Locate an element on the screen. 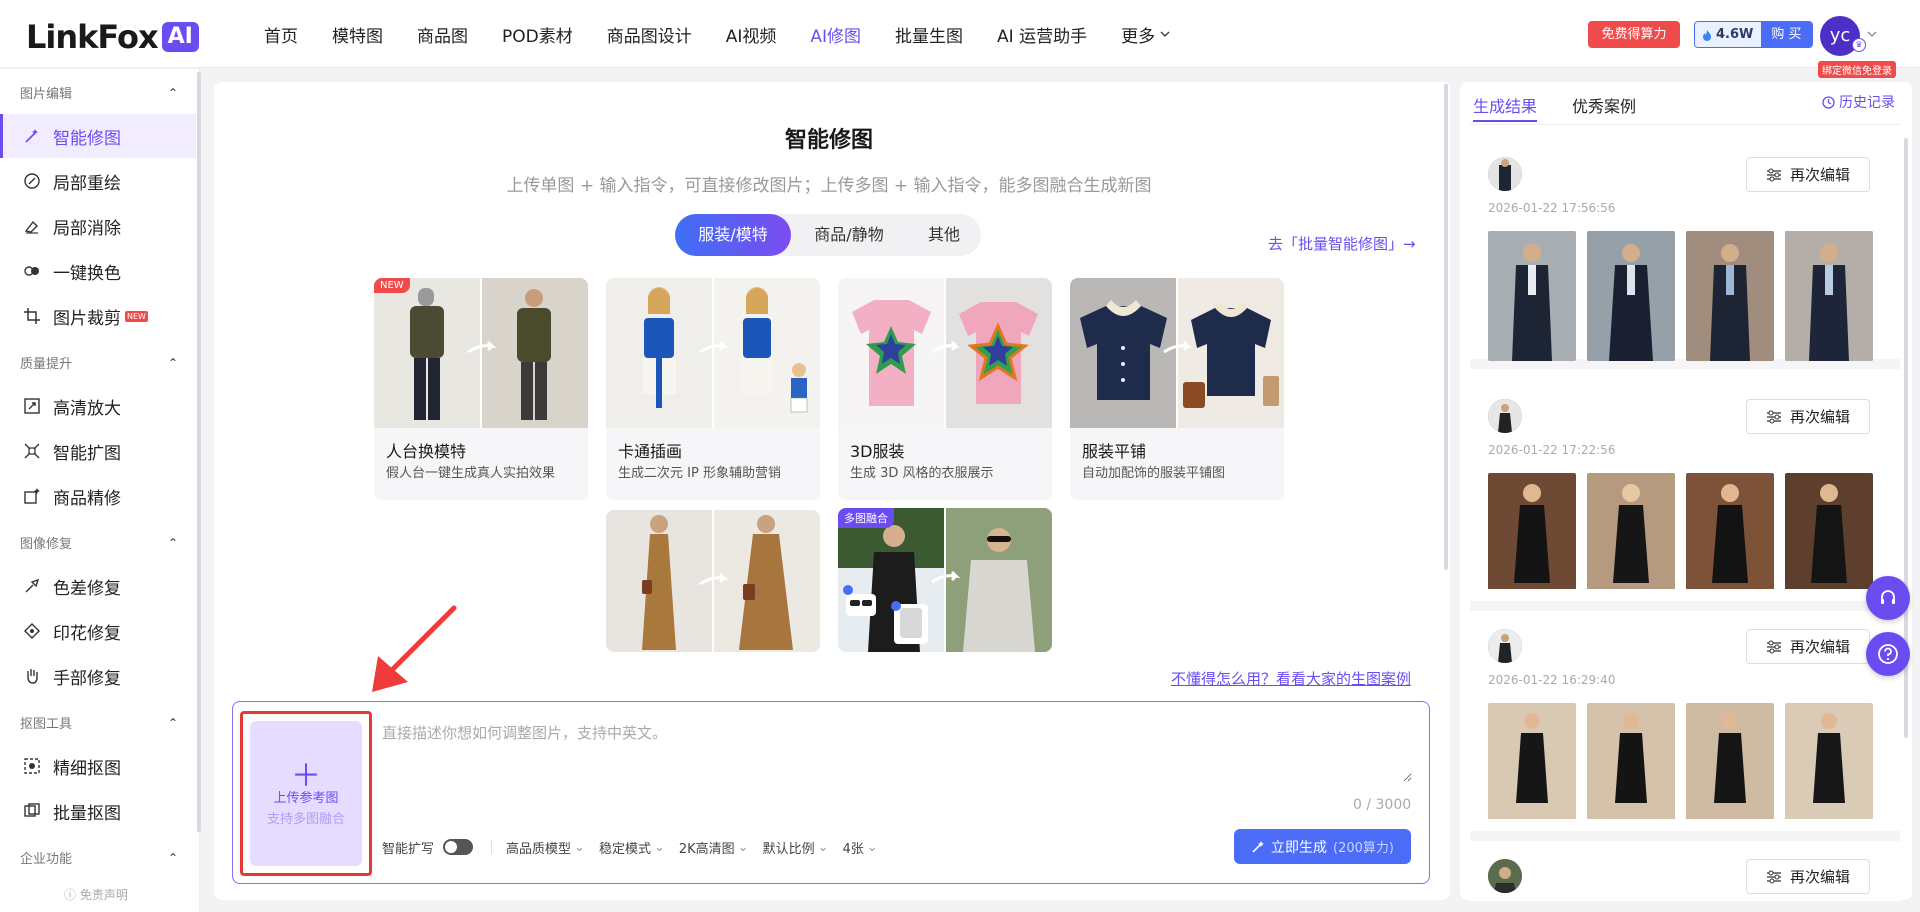  tab-product-still: 商品/静物 is located at coordinates (849, 235).